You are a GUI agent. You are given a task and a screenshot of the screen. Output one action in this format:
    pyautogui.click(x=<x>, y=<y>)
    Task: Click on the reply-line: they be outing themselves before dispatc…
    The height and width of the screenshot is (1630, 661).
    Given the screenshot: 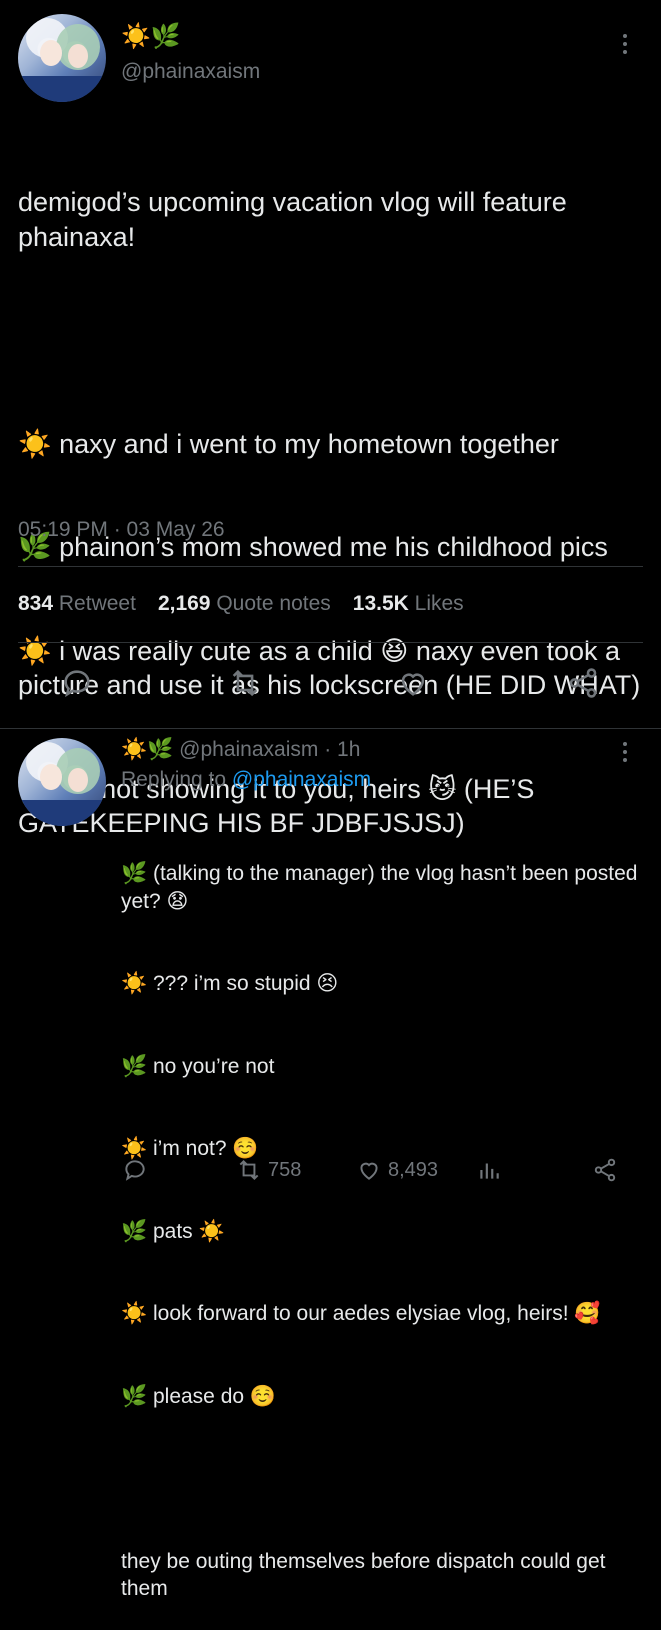 What is the action you would take?
    pyautogui.click(x=366, y=1575)
    